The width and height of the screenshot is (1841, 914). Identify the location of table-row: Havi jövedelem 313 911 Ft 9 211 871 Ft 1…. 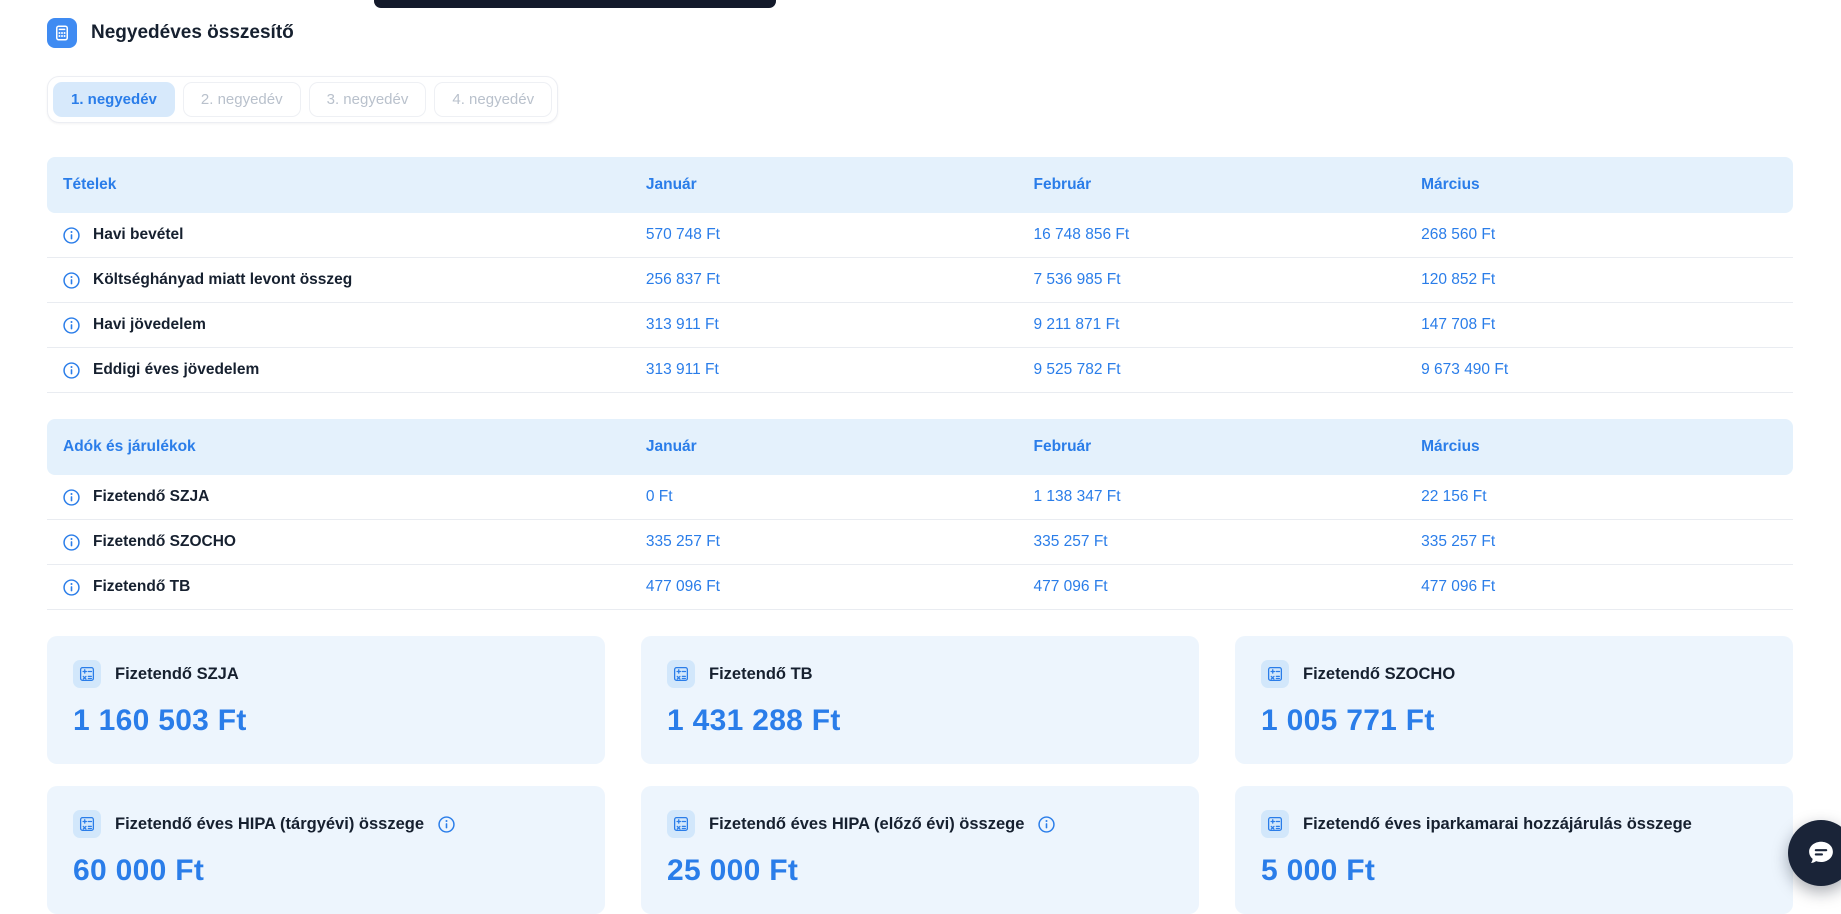
(920, 325).